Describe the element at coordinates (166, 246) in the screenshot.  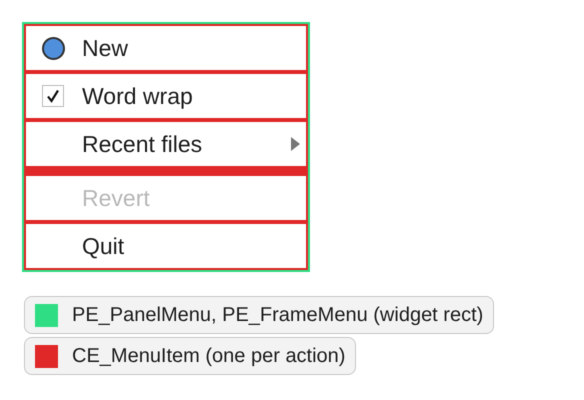
I see `menu-item: Quit` at that location.